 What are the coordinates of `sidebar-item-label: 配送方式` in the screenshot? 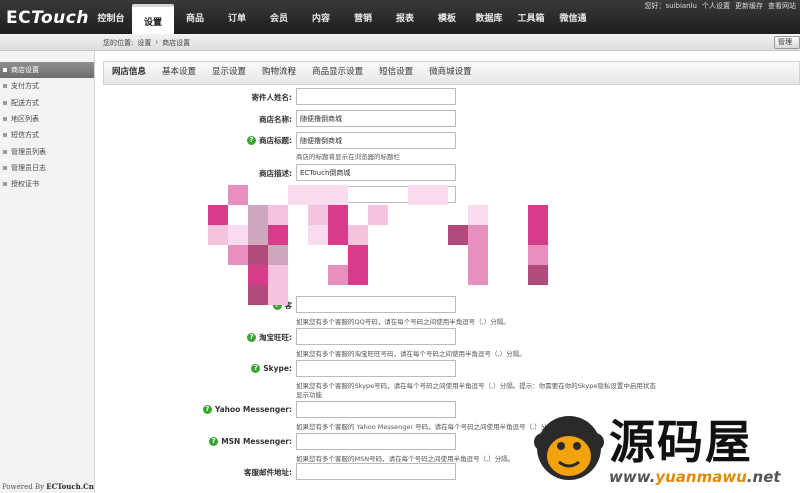 It's located at (25, 102).